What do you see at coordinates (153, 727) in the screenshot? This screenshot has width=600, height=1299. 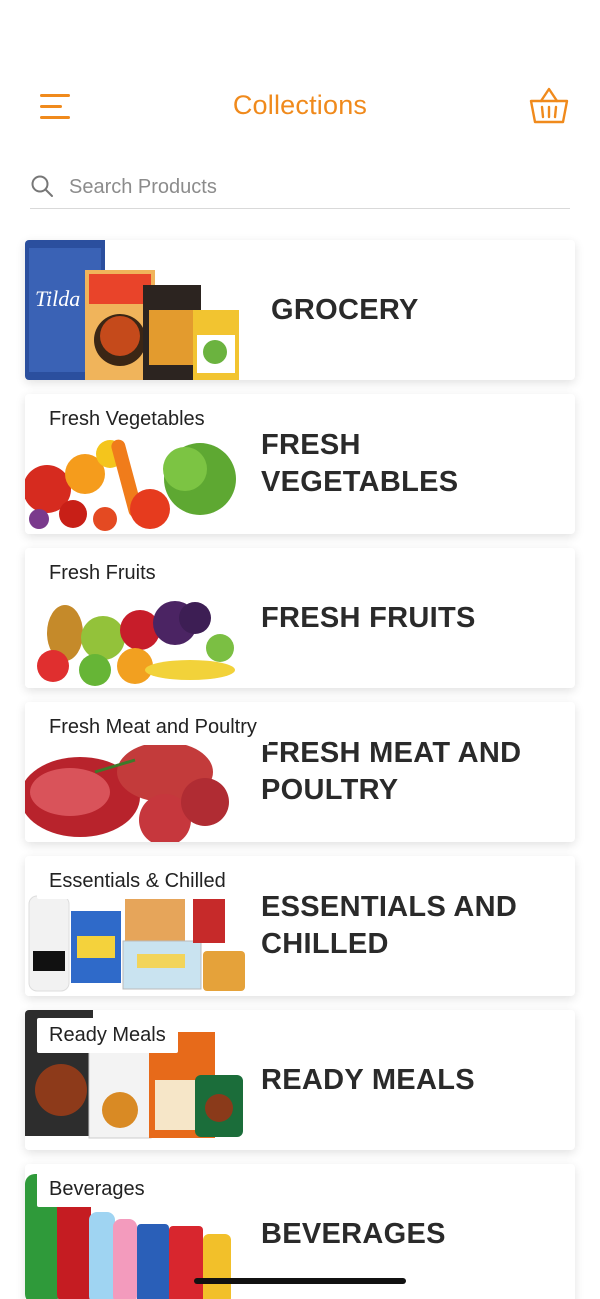 I see `collection-tag: Fresh Meat and Poultry` at bounding box center [153, 727].